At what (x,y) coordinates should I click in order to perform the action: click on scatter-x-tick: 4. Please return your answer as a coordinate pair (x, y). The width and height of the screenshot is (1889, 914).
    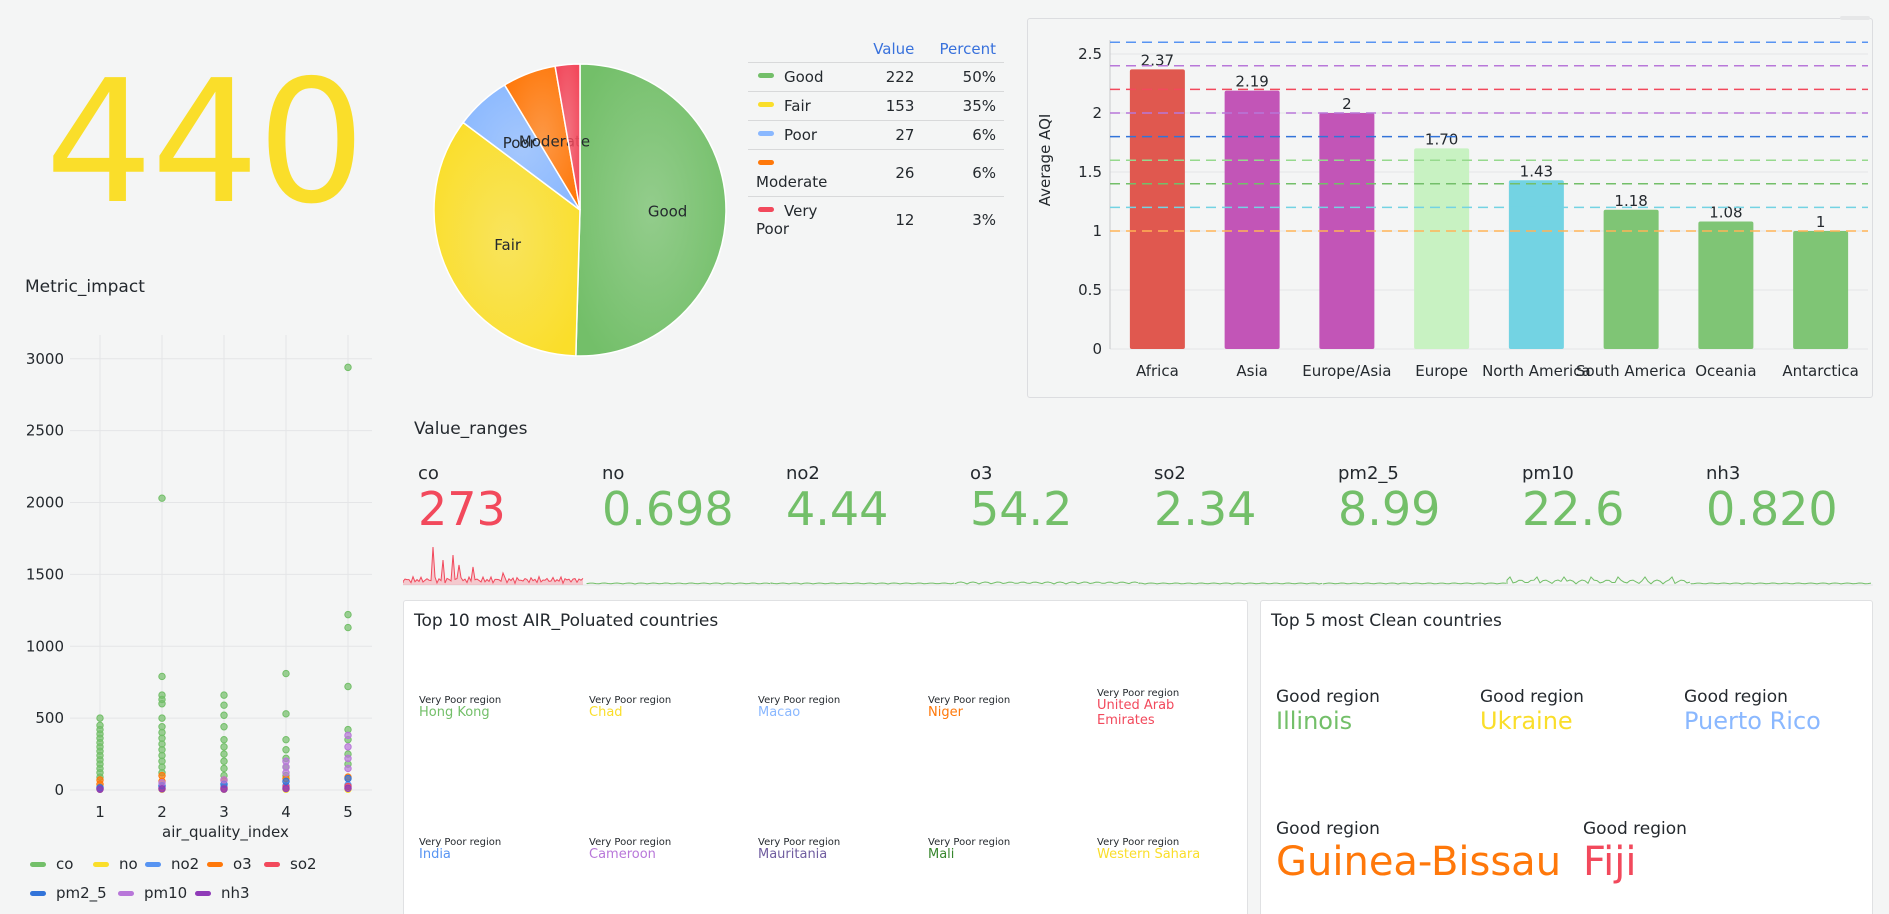
    Looking at the image, I should click on (286, 812).